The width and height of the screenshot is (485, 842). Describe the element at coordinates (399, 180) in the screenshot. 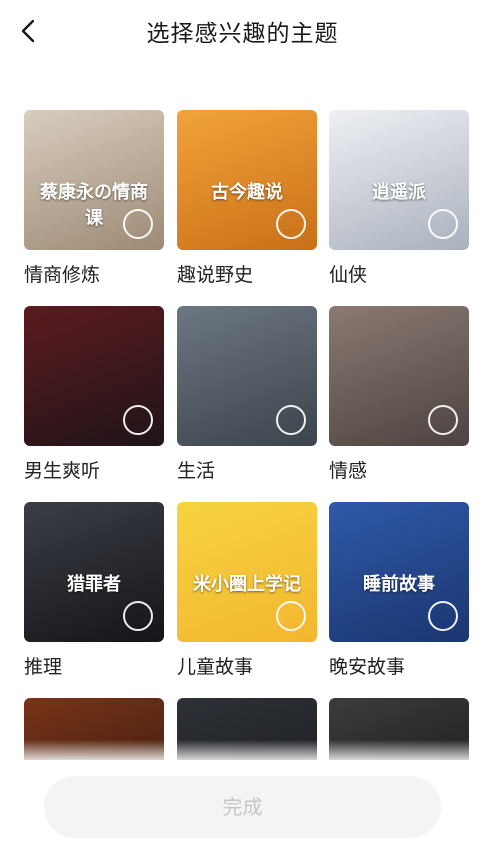

I see `topic-cover: 逍遥派` at that location.